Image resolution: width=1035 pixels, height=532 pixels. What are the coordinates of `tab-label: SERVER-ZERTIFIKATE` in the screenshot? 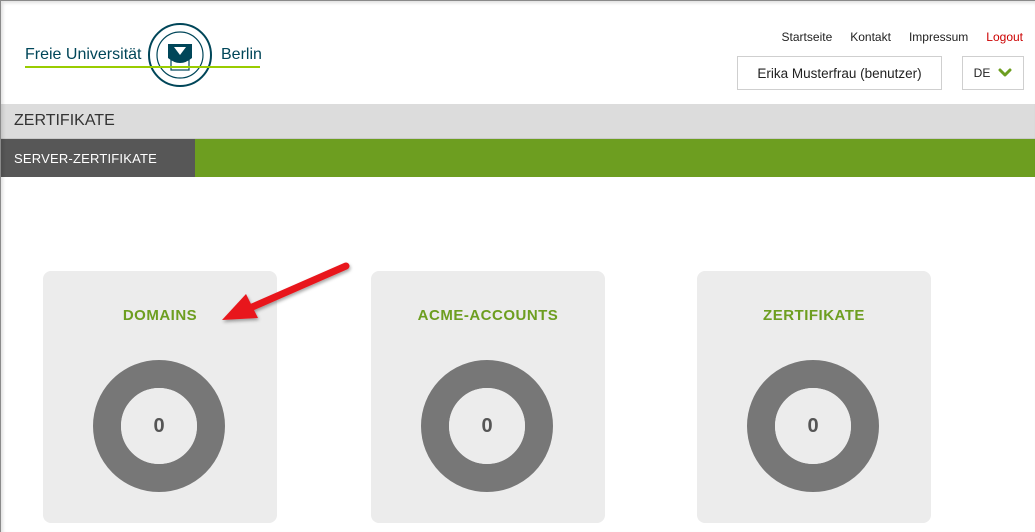 It's located at (86, 158).